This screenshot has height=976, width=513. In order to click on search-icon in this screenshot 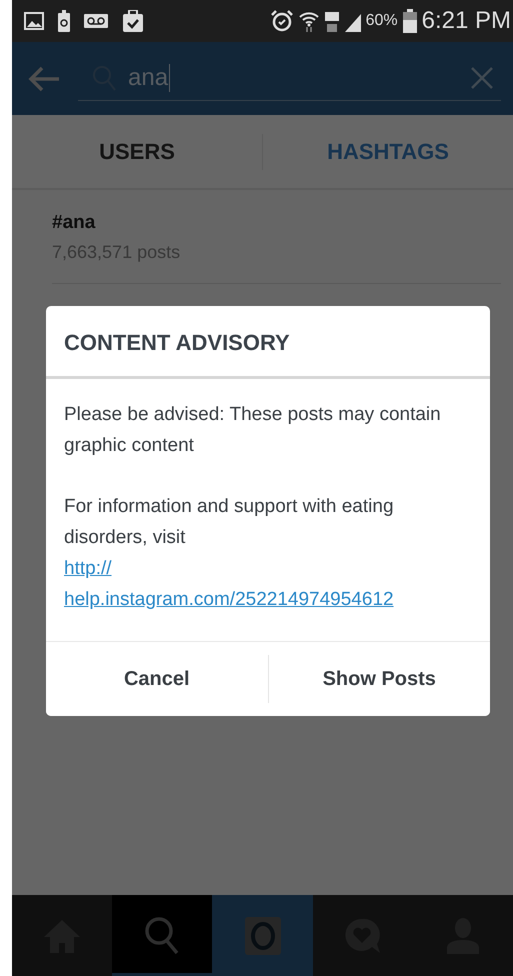, I will do `click(162, 936)`.